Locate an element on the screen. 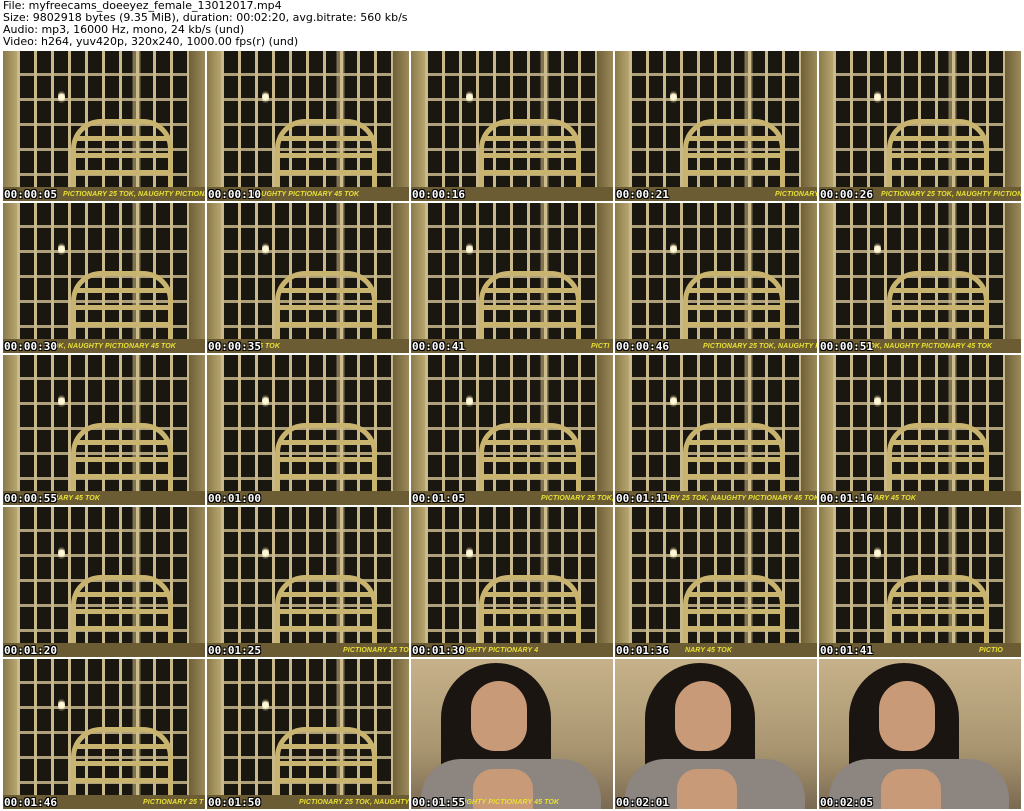 This screenshot has width=1024, height=811. ticker-overlay-text: PICTIONARY 25 TOK, NAUGHTY P is located at coordinates (760, 346).